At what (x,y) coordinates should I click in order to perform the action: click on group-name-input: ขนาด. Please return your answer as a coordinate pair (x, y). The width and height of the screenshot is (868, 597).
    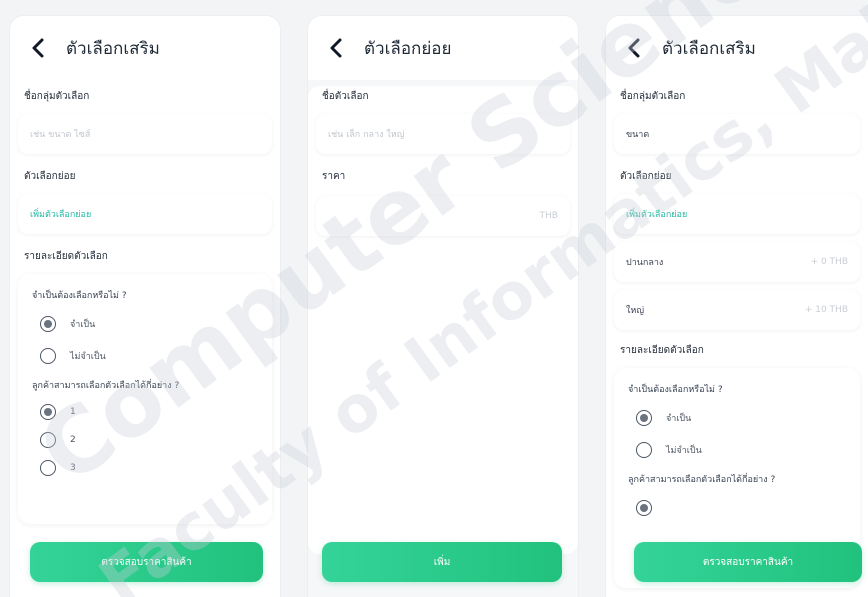
    Looking at the image, I should click on (737, 134).